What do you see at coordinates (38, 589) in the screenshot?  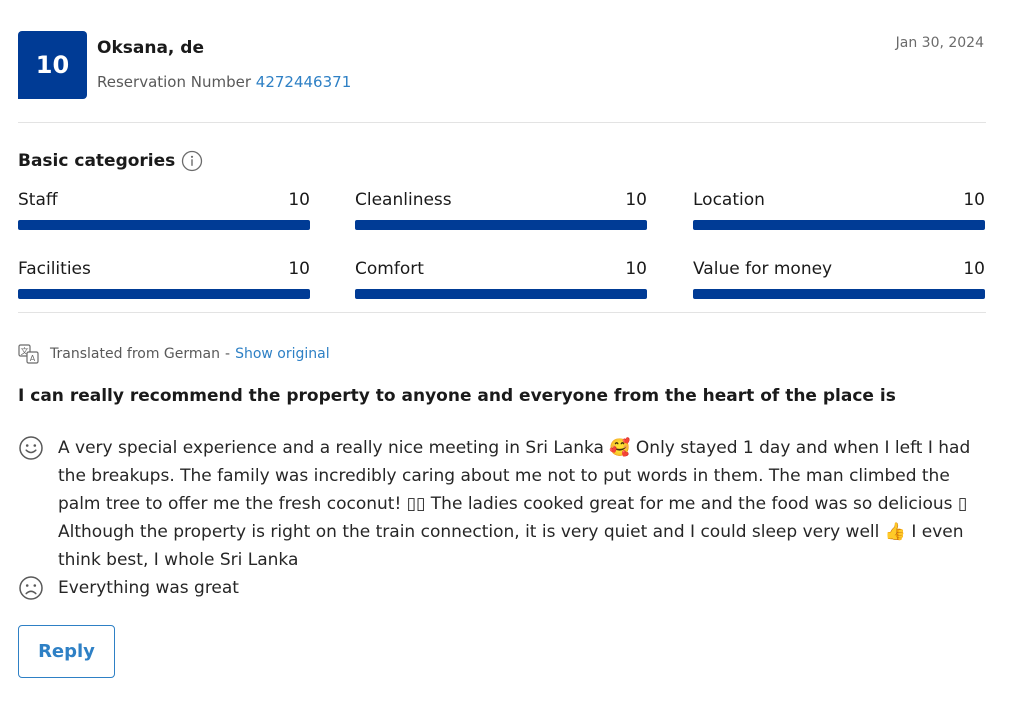 I see `frown-icon` at bounding box center [38, 589].